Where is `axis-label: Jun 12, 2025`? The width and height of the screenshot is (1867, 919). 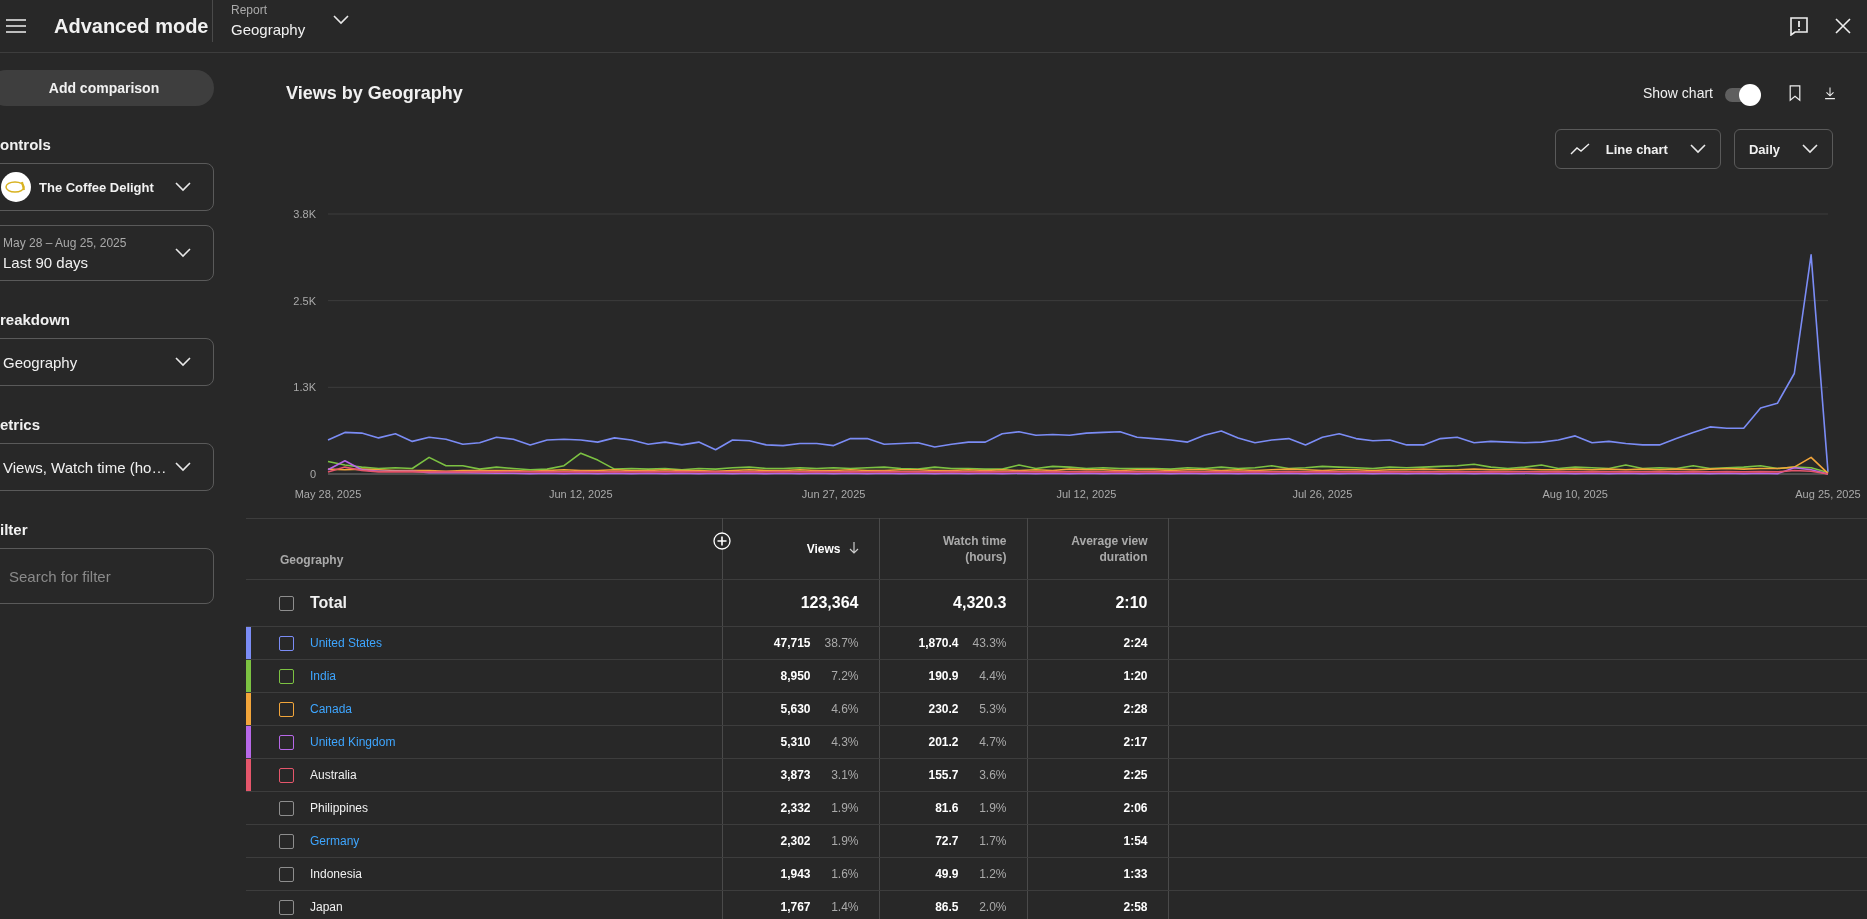
axis-label: Jun 12, 2025 is located at coordinates (581, 494).